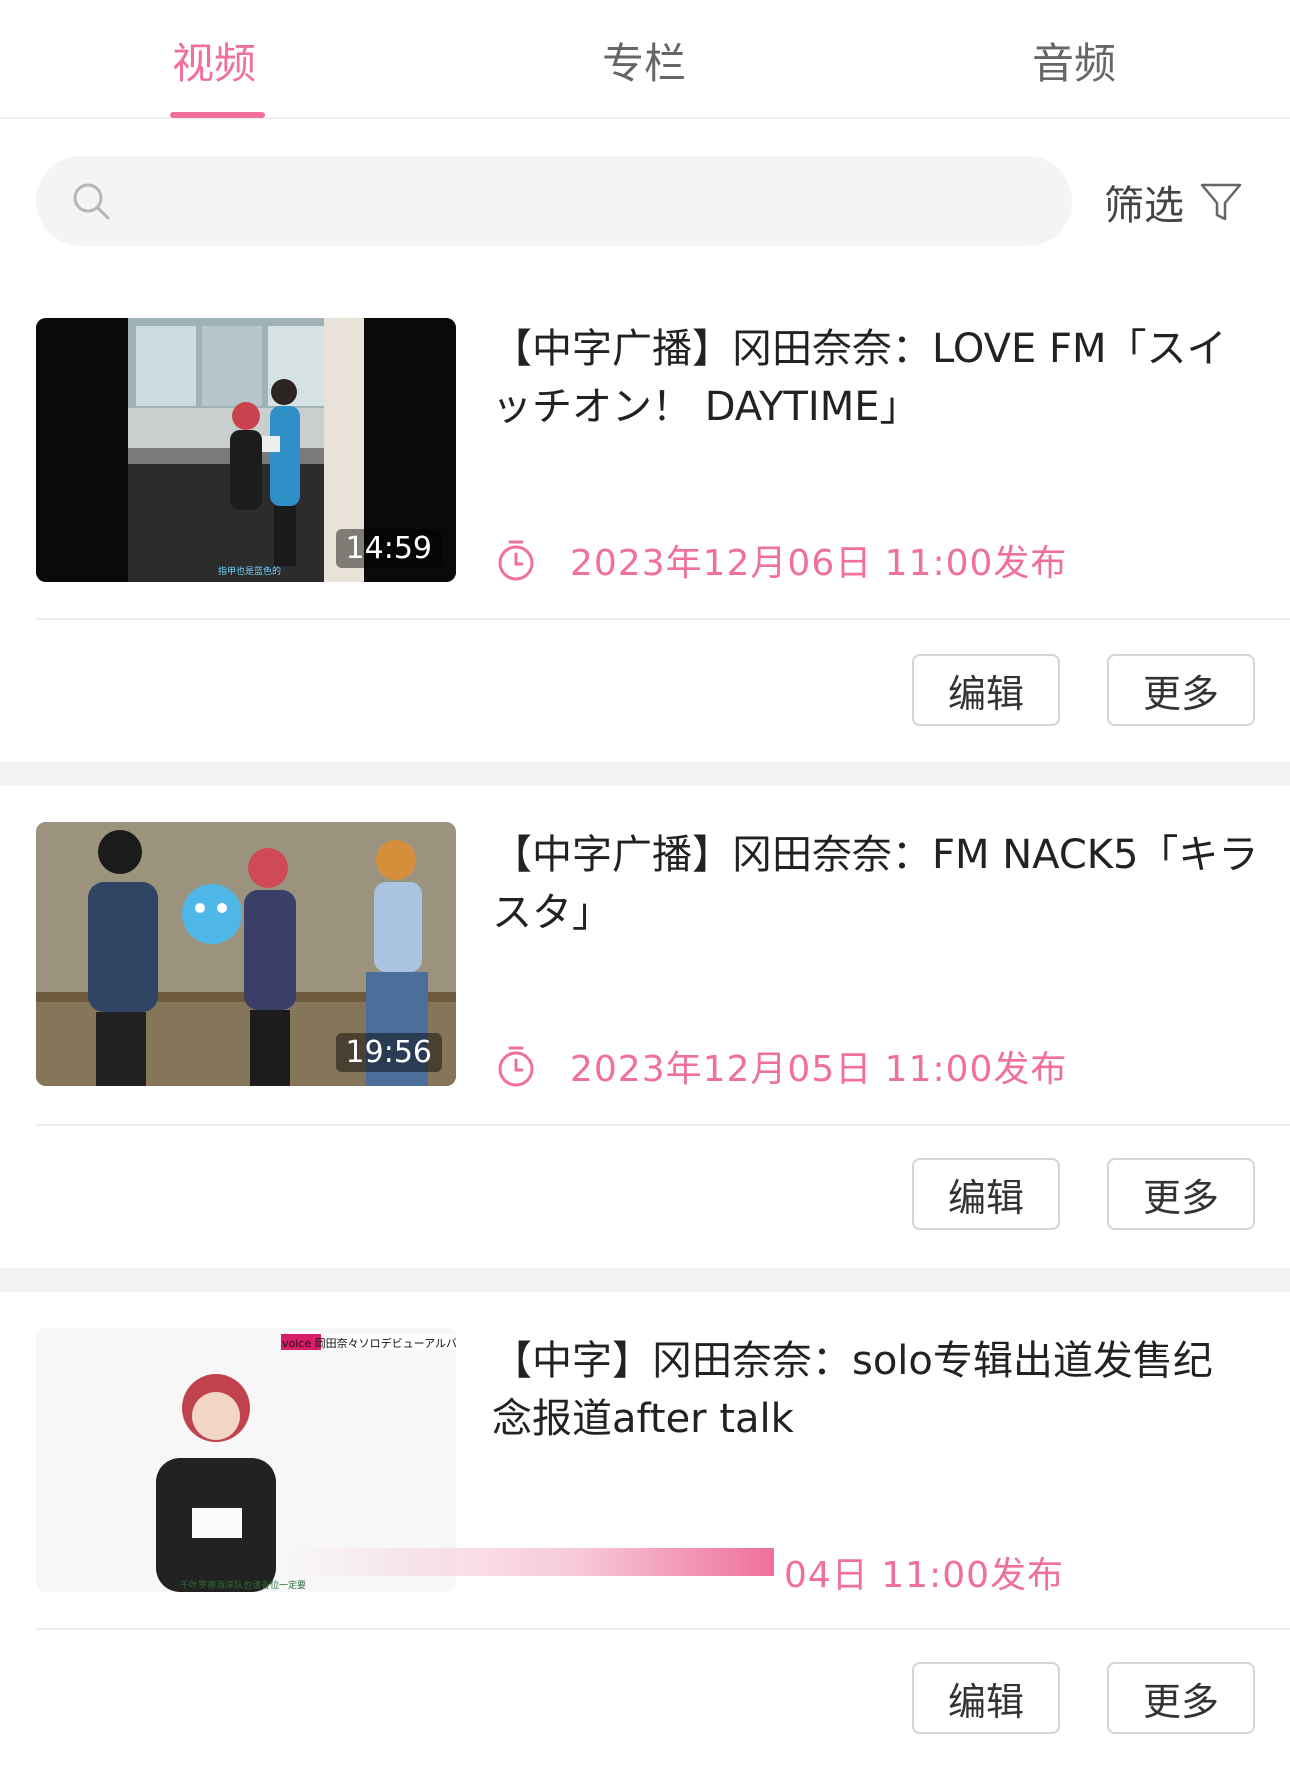 The width and height of the screenshot is (1290, 1768). Describe the element at coordinates (819, 563) in the screenshot. I see `publish-time: 2023年12月06日 11:00发布` at that location.